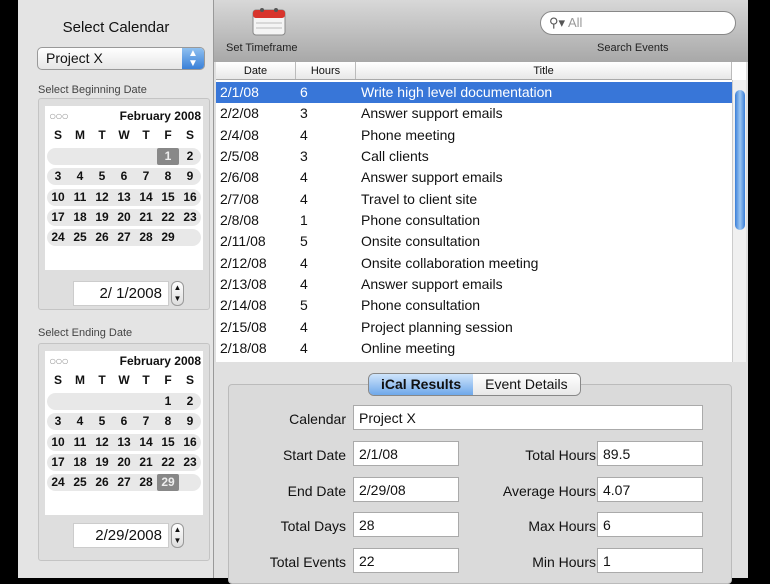 The width and height of the screenshot is (770, 584). What do you see at coordinates (177, 293) in the screenshot?
I see `begin-date-stepper: ▲ ▼` at bounding box center [177, 293].